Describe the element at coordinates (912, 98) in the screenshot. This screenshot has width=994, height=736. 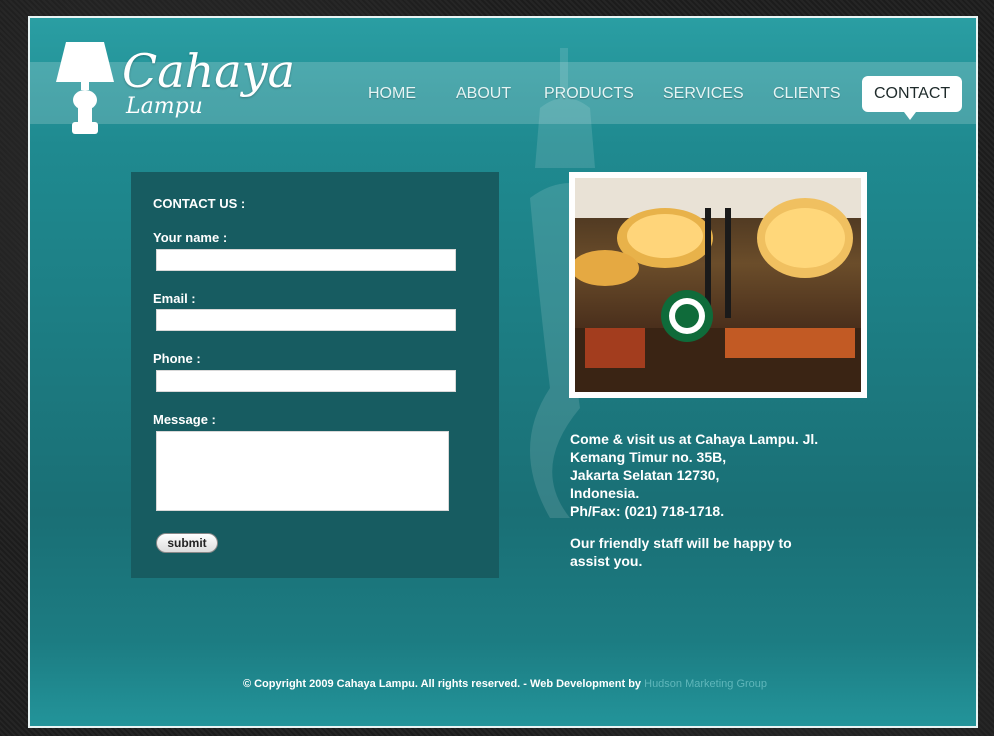
I see `nav-item-contact: CONTACT` at that location.